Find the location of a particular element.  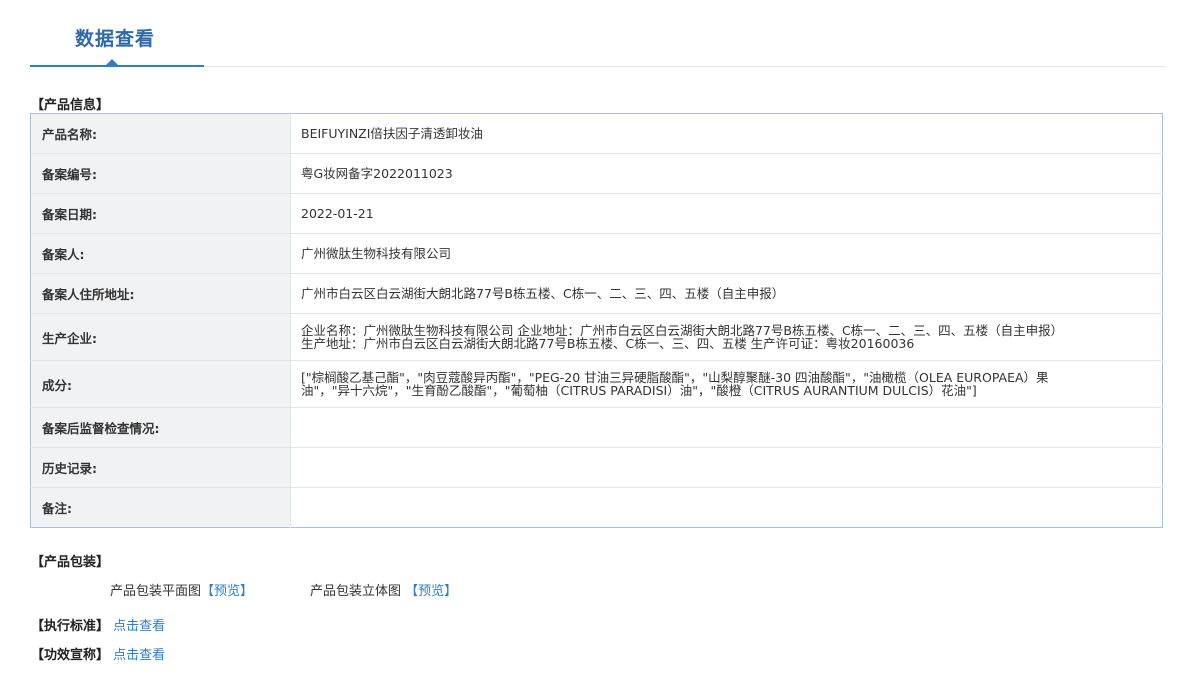

standard-row: 【执行标准】 点击查看 is located at coordinates (98, 624).